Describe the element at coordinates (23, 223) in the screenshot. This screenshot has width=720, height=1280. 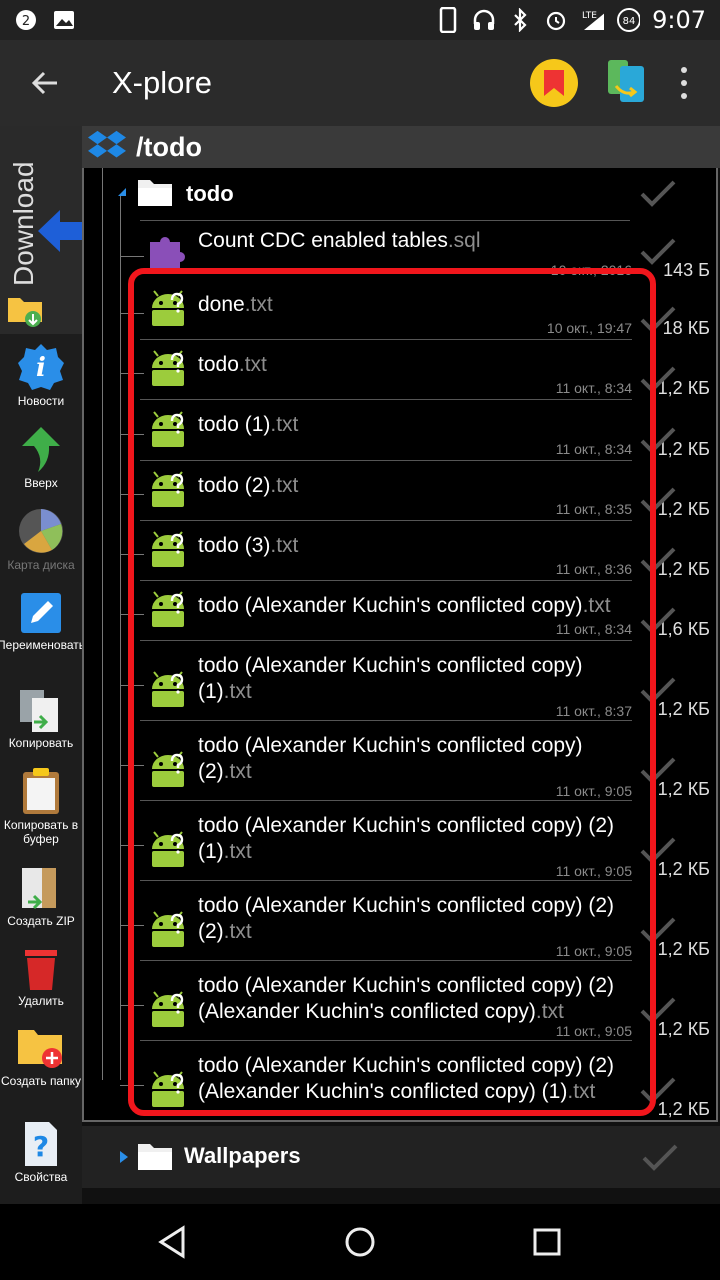
I see `download-tab-label: Download` at that location.